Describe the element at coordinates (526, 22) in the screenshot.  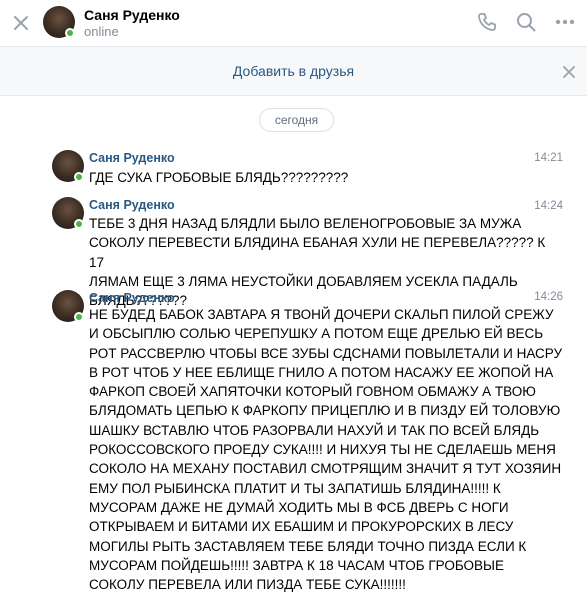
I see `search-icon` at that location.